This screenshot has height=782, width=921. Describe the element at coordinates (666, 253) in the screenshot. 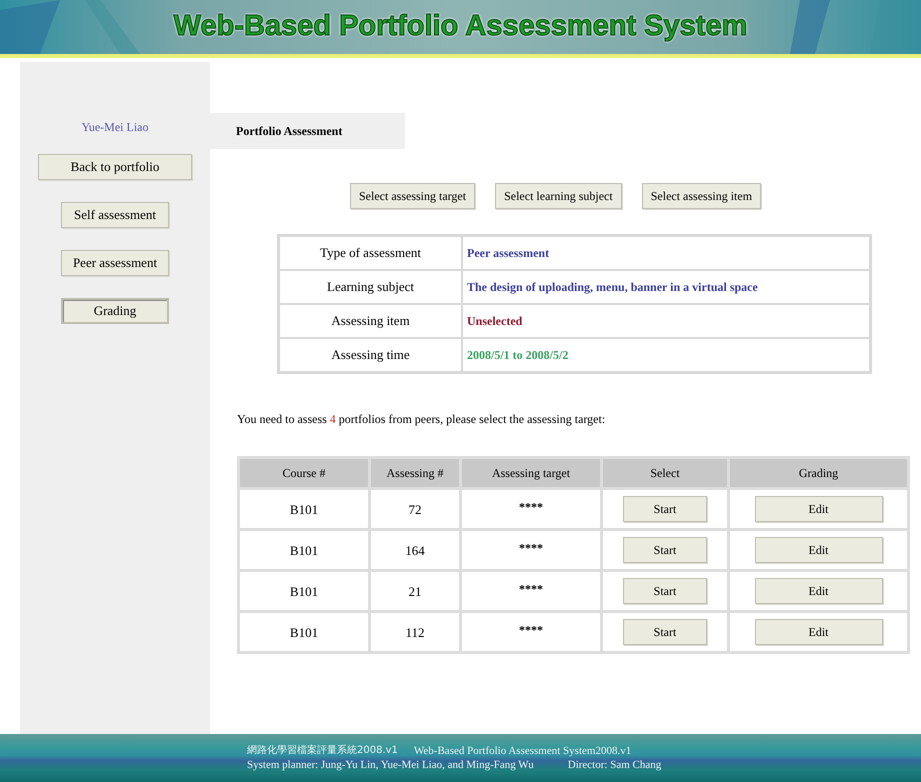

I see `info-value: Peer assessment` at that location.